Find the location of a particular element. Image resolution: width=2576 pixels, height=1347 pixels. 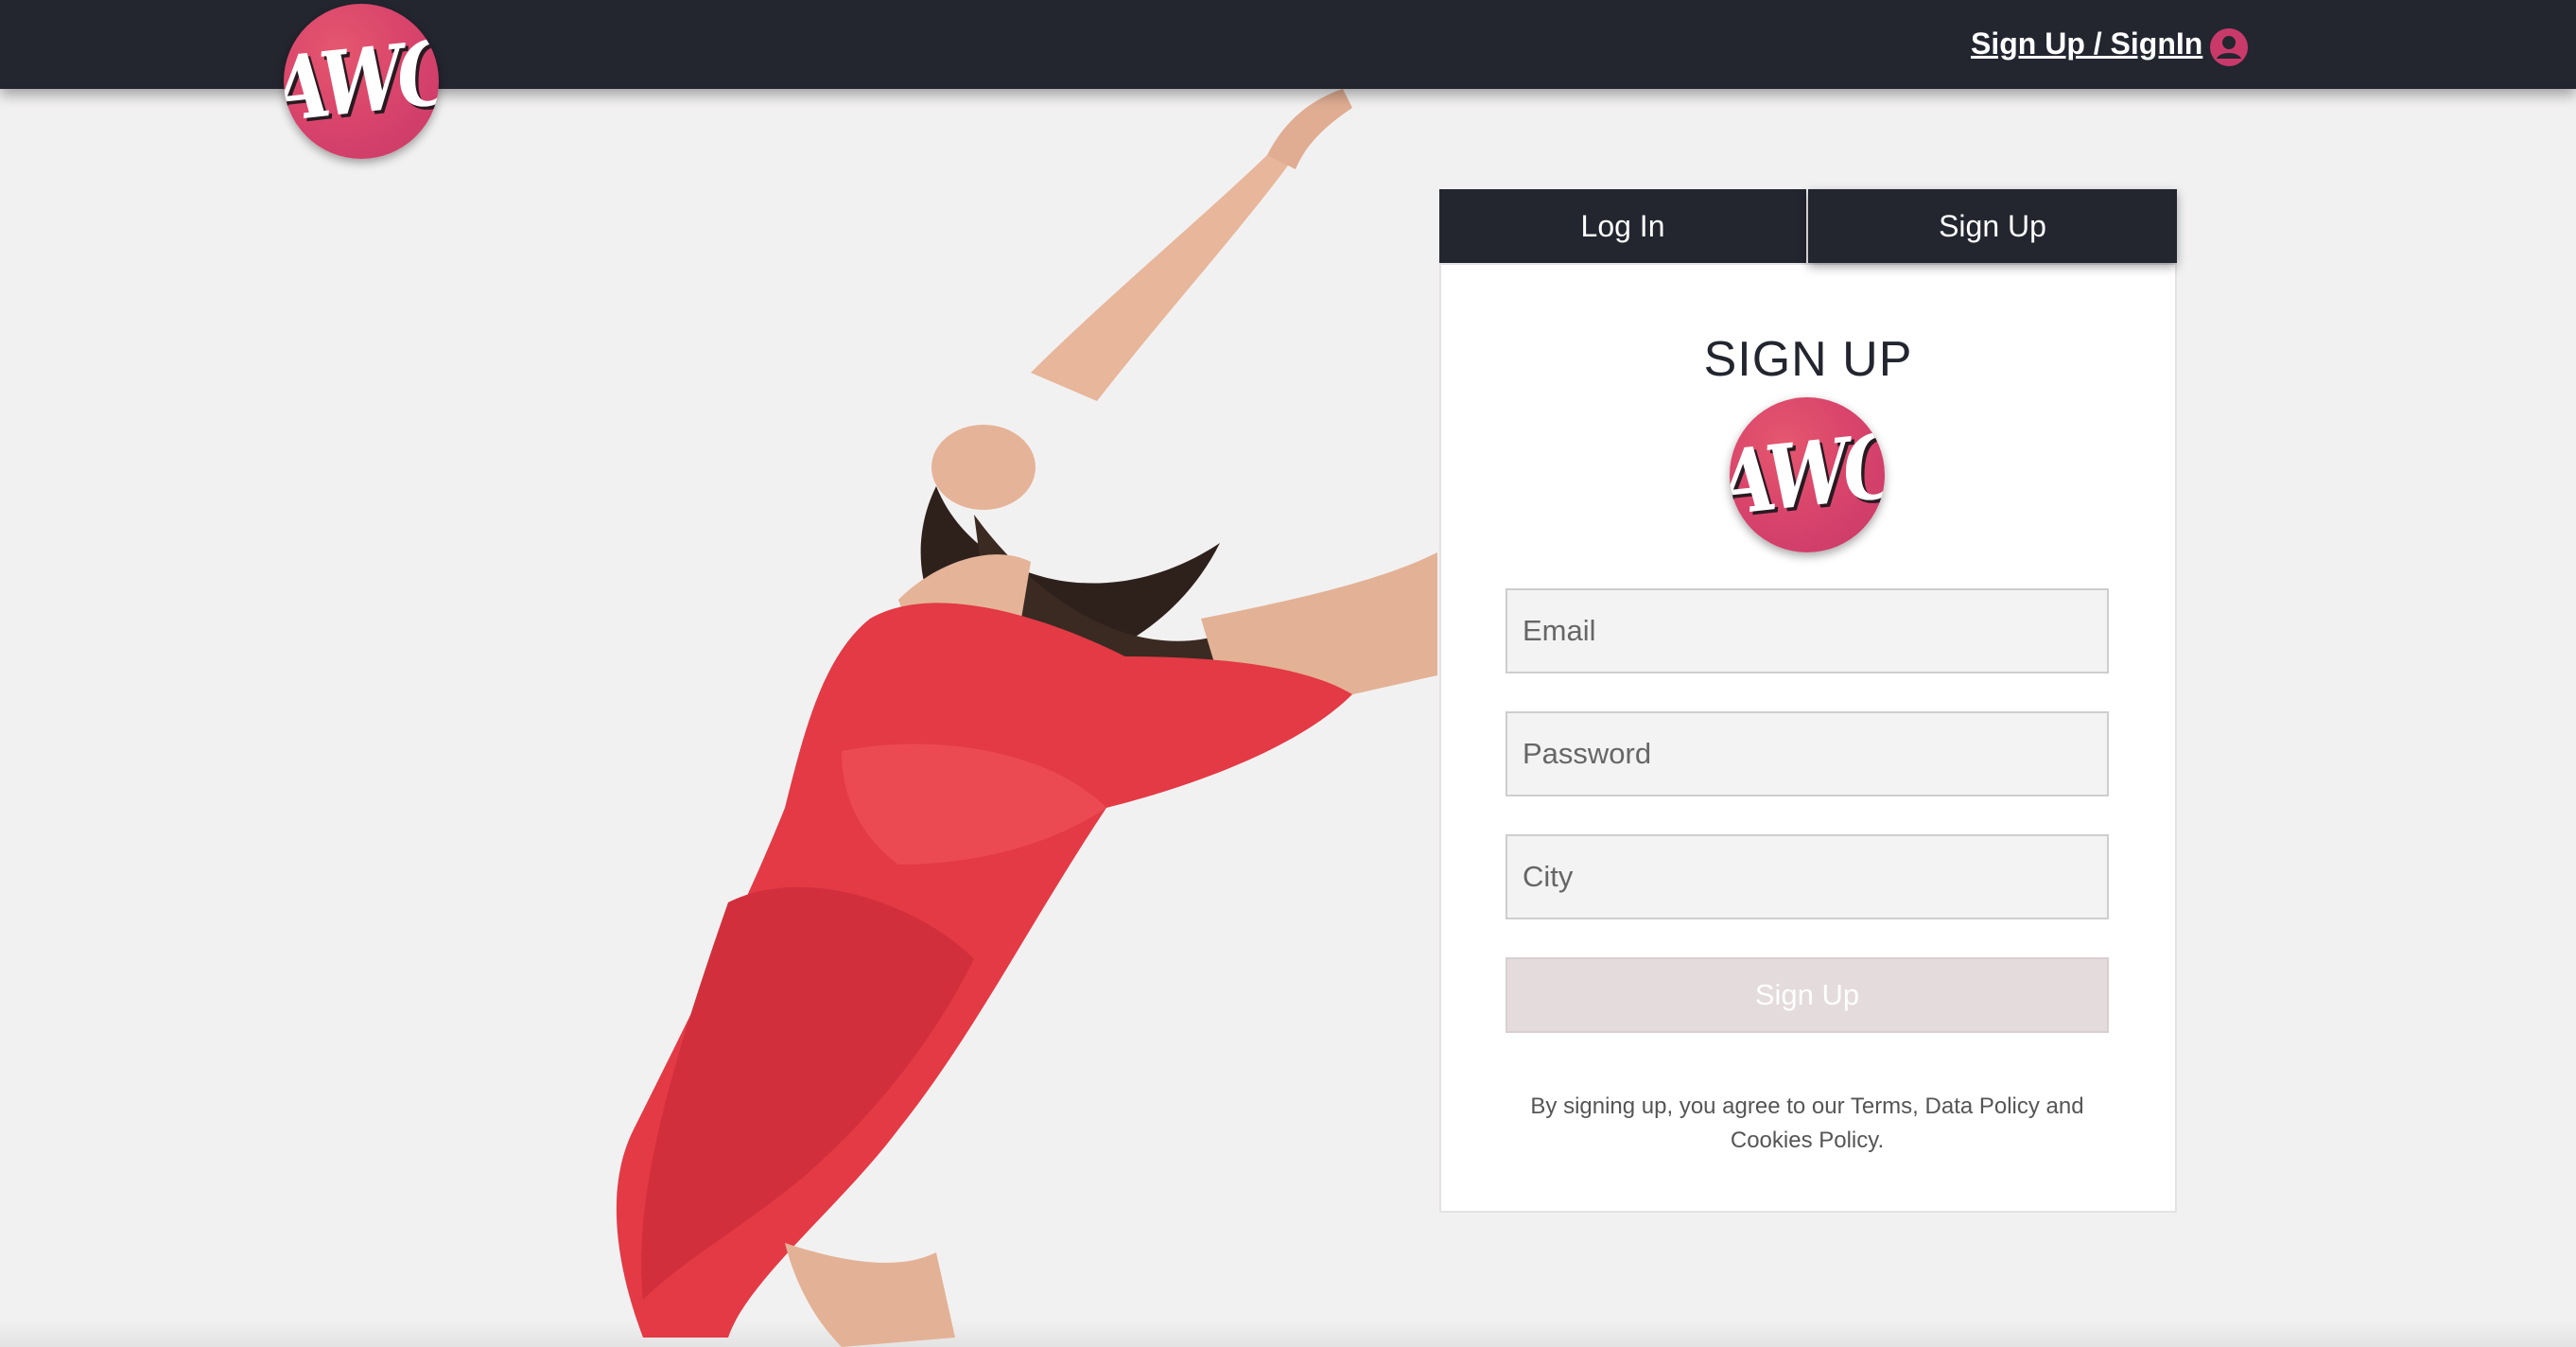

city-field is located at coordinates (1807, 876).